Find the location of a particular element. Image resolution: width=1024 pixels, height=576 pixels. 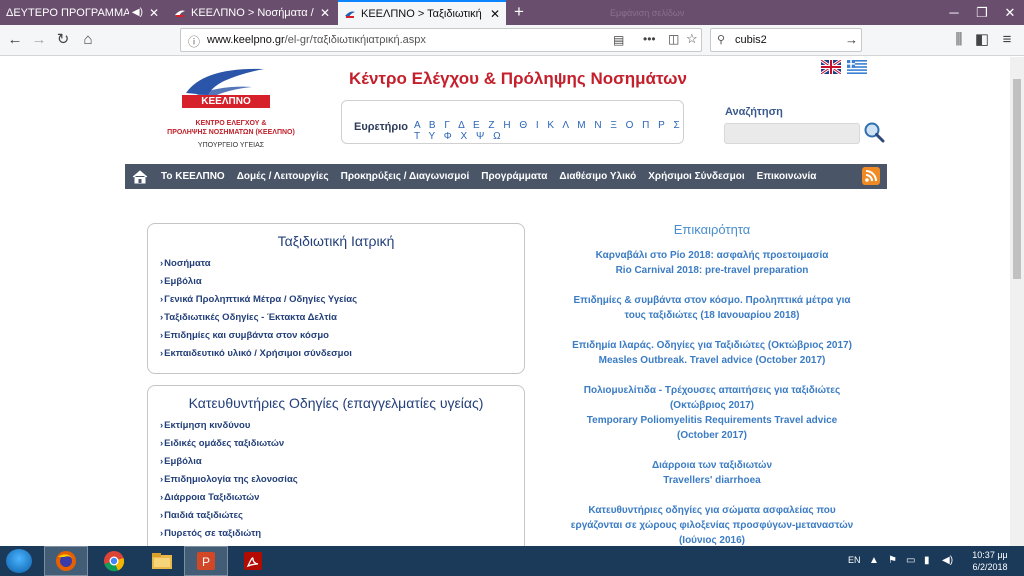

url-path: /el-gr/ταξιδιωτικήιατρική.aspx is located at coordinates (355, 40).